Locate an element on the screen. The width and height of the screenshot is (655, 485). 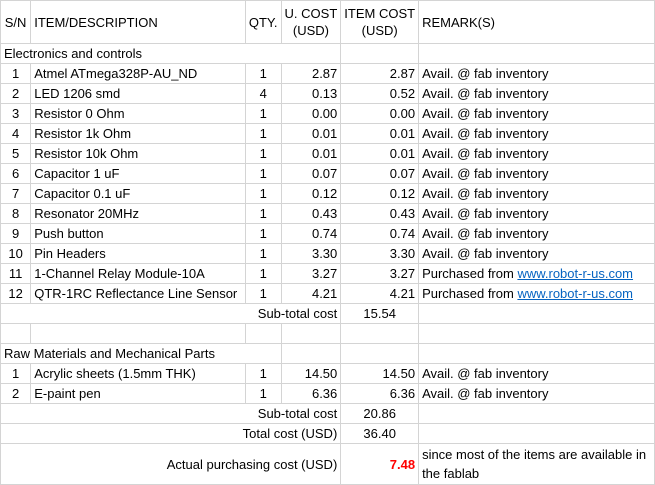
row-unit-cost: 0.12 is located at coordinates (311, 193).